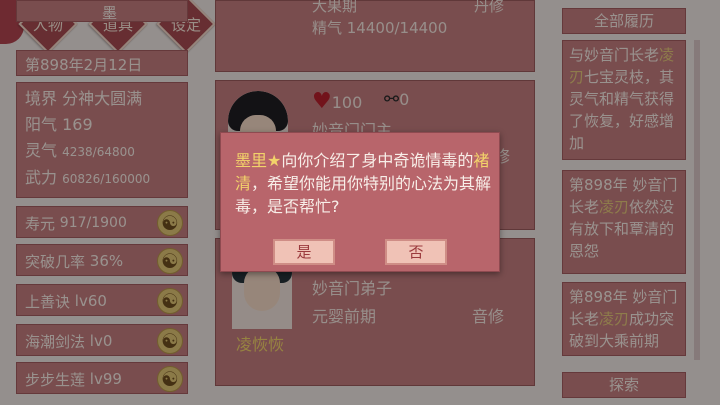 The image size is (720, 405). What do you see at coordinates (274, 160) in the screenshot?
I see `star-icon: ★` at bounding box center [274, 160].